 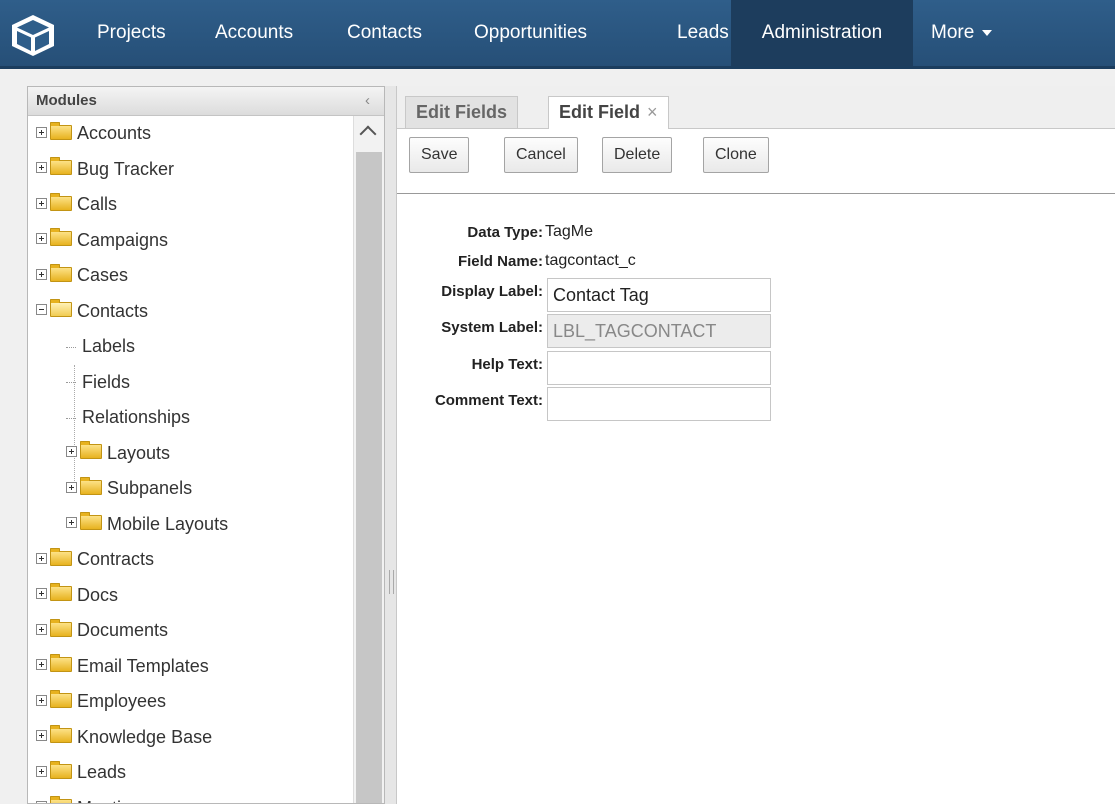 I want to click on tree-item-calls: Calls, so click(x=76, y=204).